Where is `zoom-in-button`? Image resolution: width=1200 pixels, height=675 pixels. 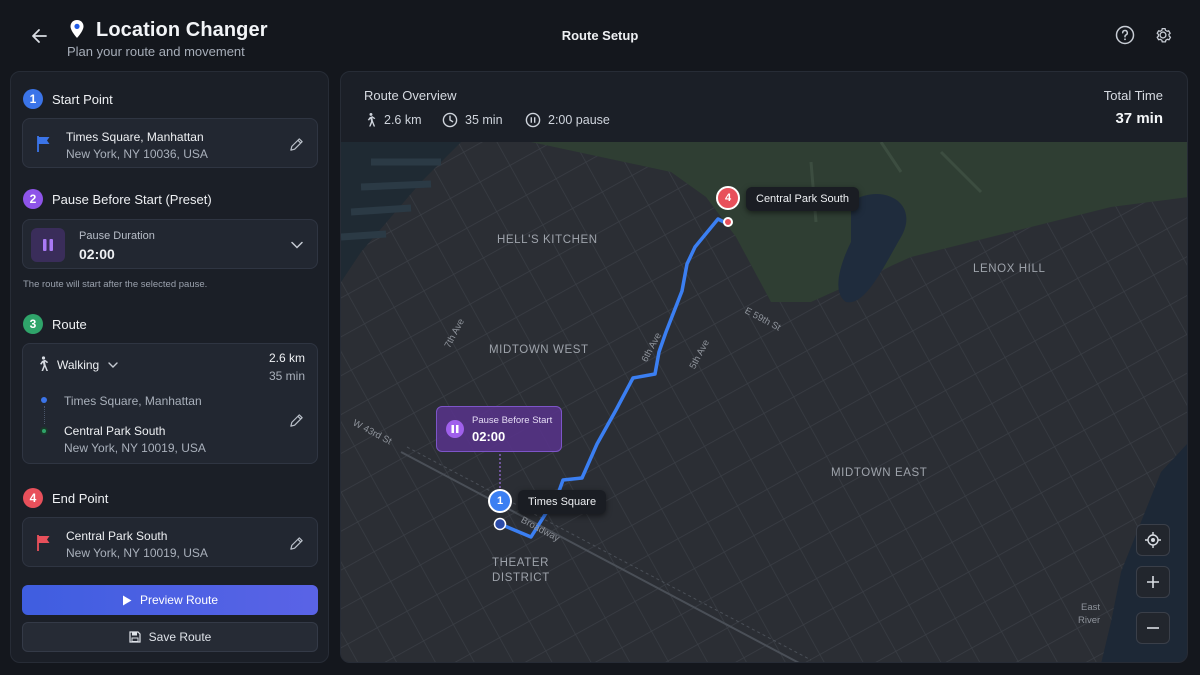 zoom-in-button is located at coordinates (1153, 582).